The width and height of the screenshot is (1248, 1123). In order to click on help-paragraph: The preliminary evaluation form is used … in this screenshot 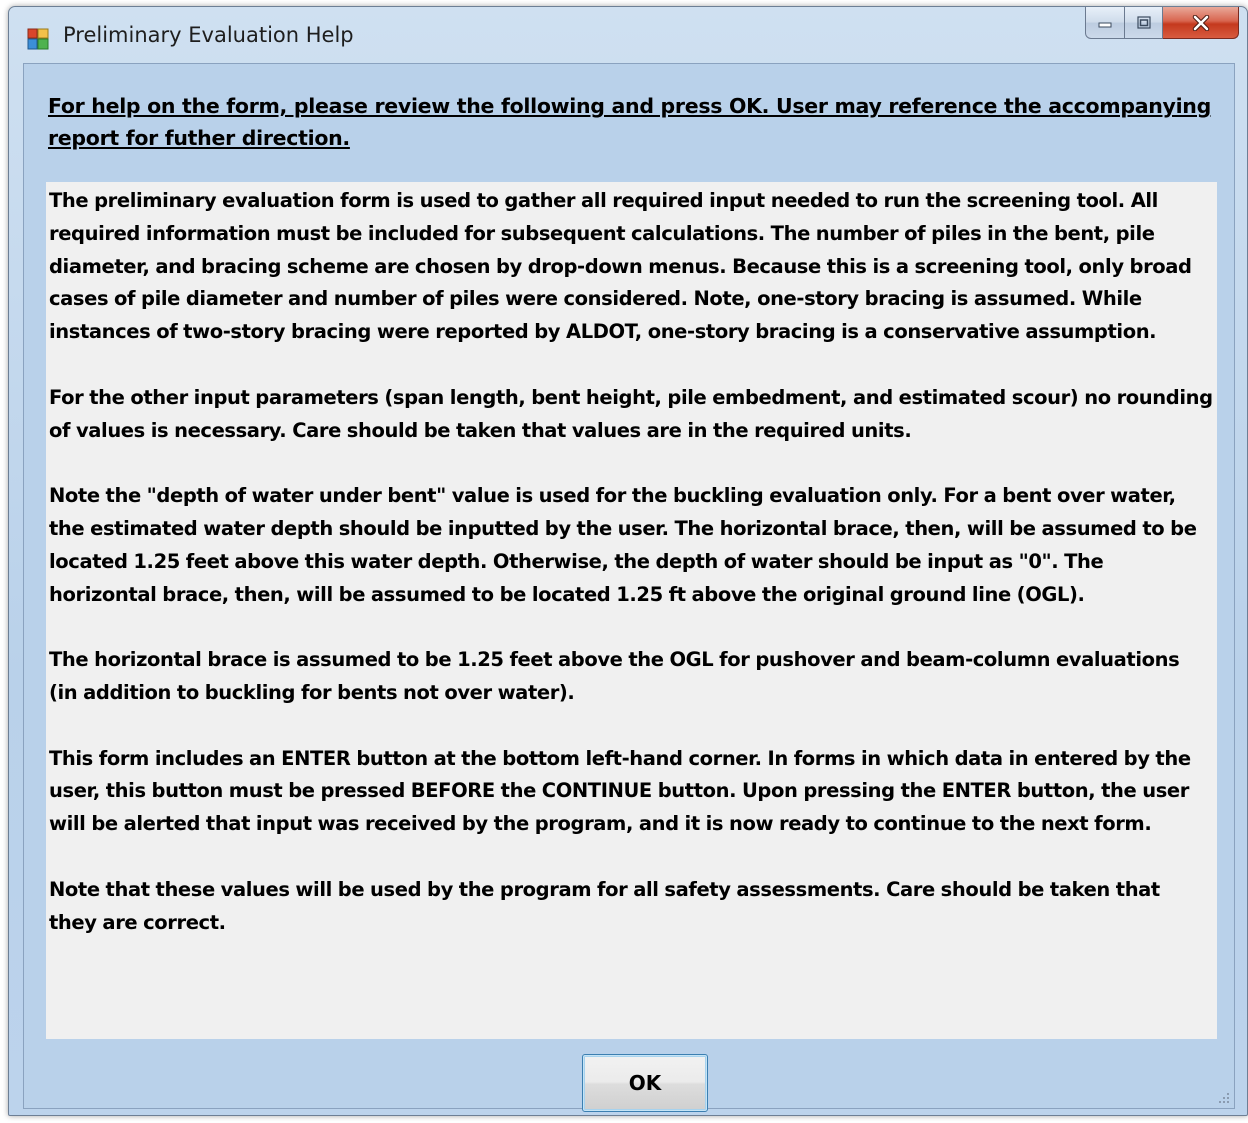, I will do `click(620, 266)`.